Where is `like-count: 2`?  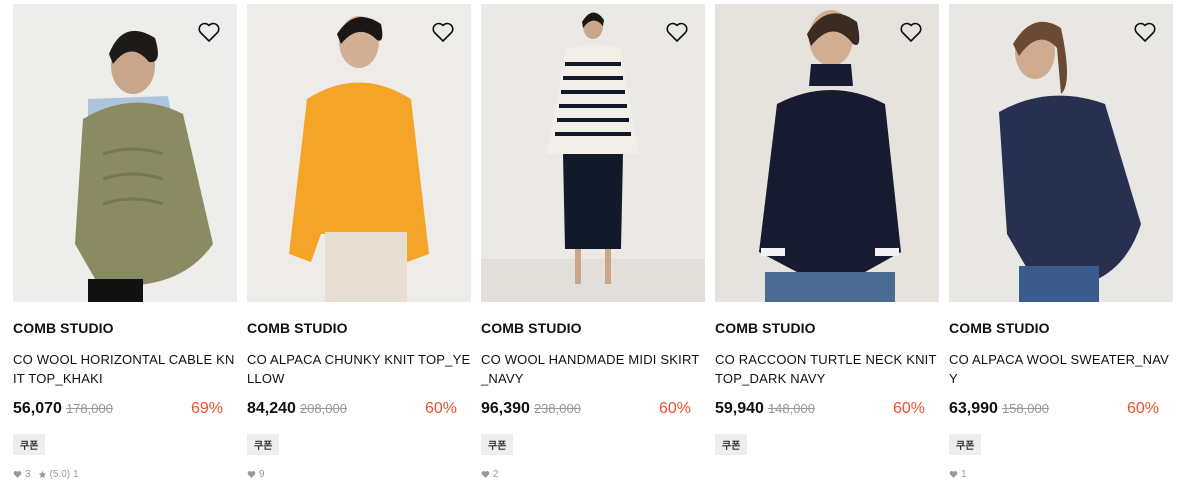
like-count: 2 is located at coordinates (496, 474).